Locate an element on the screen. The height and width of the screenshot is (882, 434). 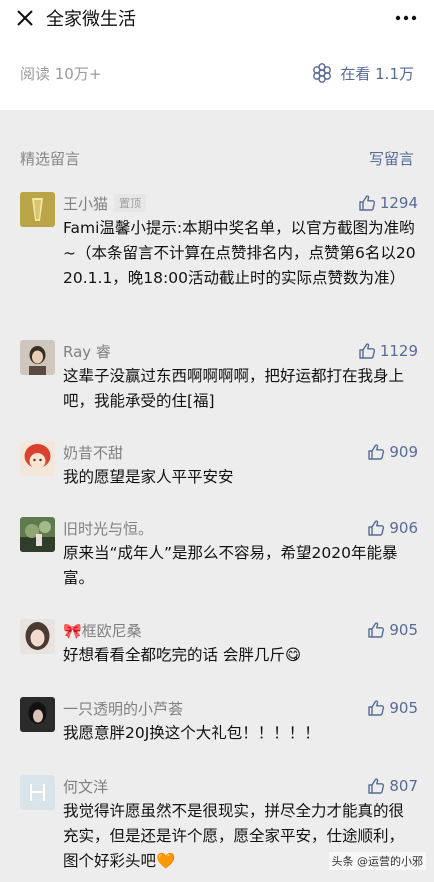
comment-item: 🎀框欧尼桑 905 好想看看全都吃完的话 会胖几斤😋 is located at coordinates (217, 643).